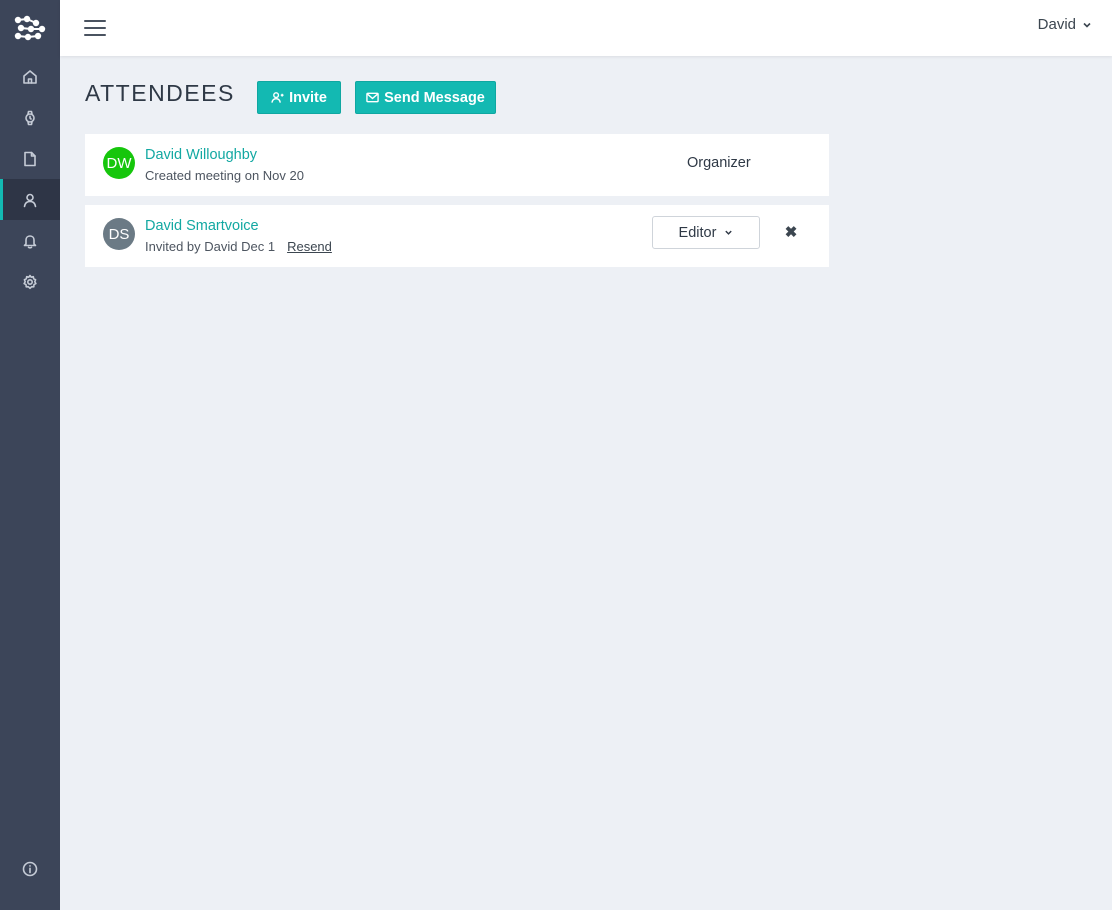 This screenshot has height=910, width=1112. I want to click on user-menu: David, so click(1065, 24).